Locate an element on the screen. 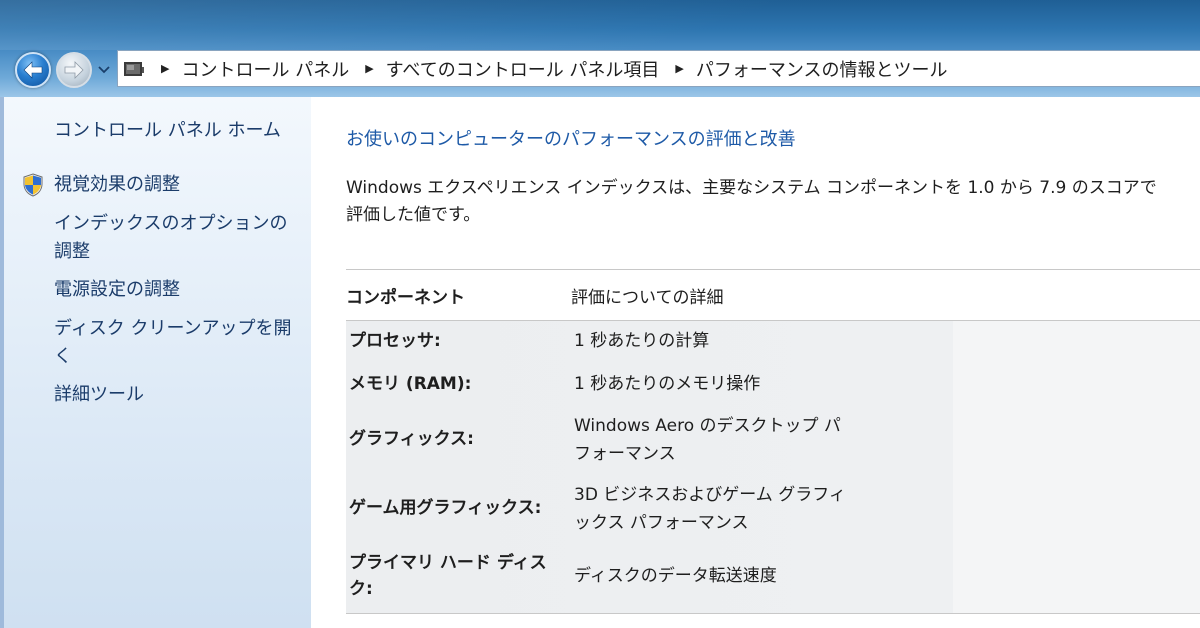 This screenshot has height=628, width=1200. uac-shield-icon is located at coordinates (33, 185).